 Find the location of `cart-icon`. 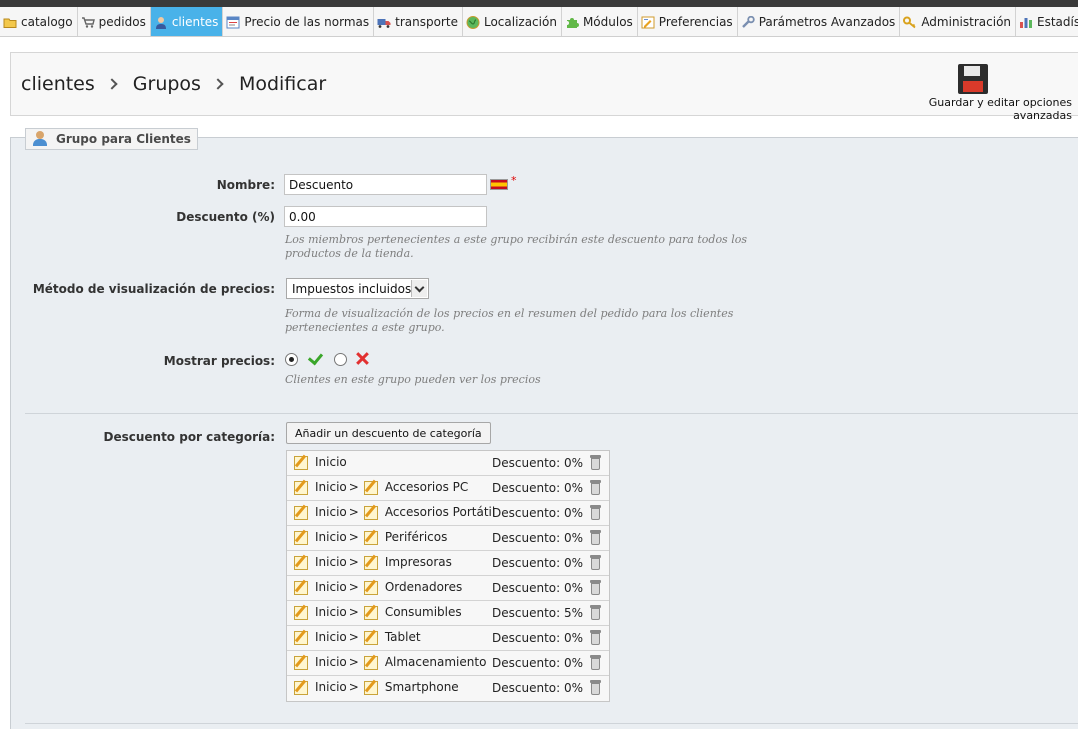

cart-icon is located at coordinates (88, 22).